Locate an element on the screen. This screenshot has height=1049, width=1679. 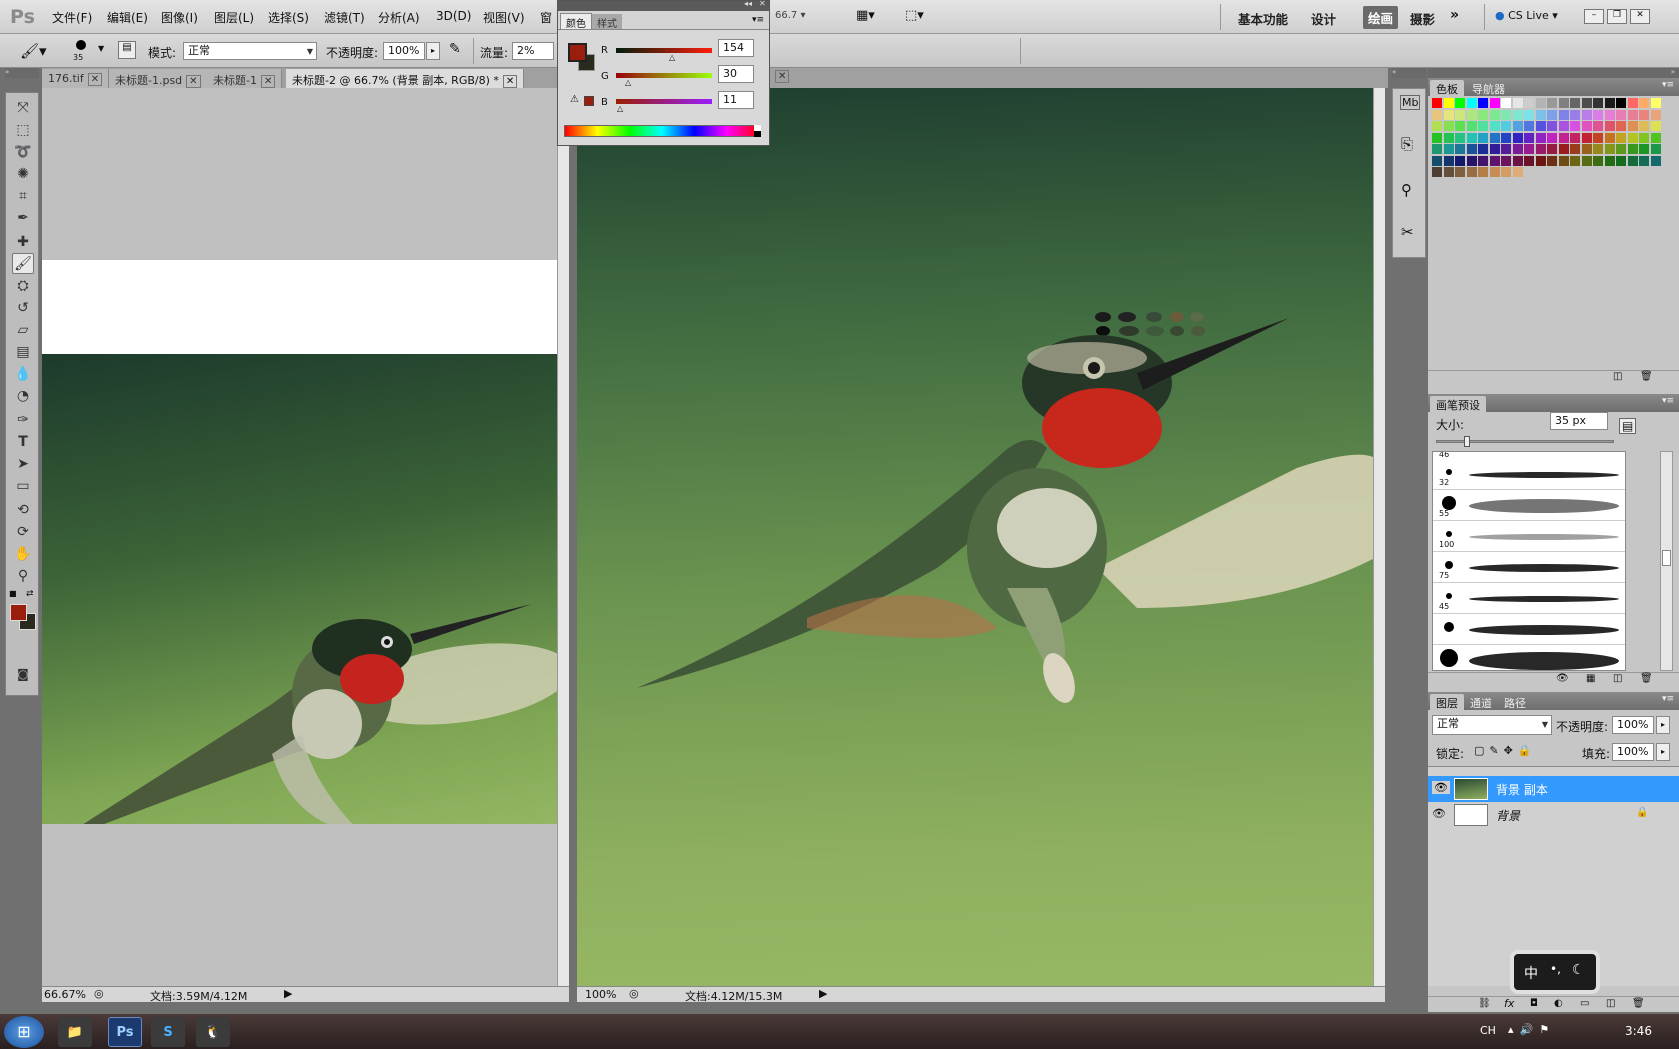
menu-filter: 滤镜(T) is located at coordinates (344, 17).